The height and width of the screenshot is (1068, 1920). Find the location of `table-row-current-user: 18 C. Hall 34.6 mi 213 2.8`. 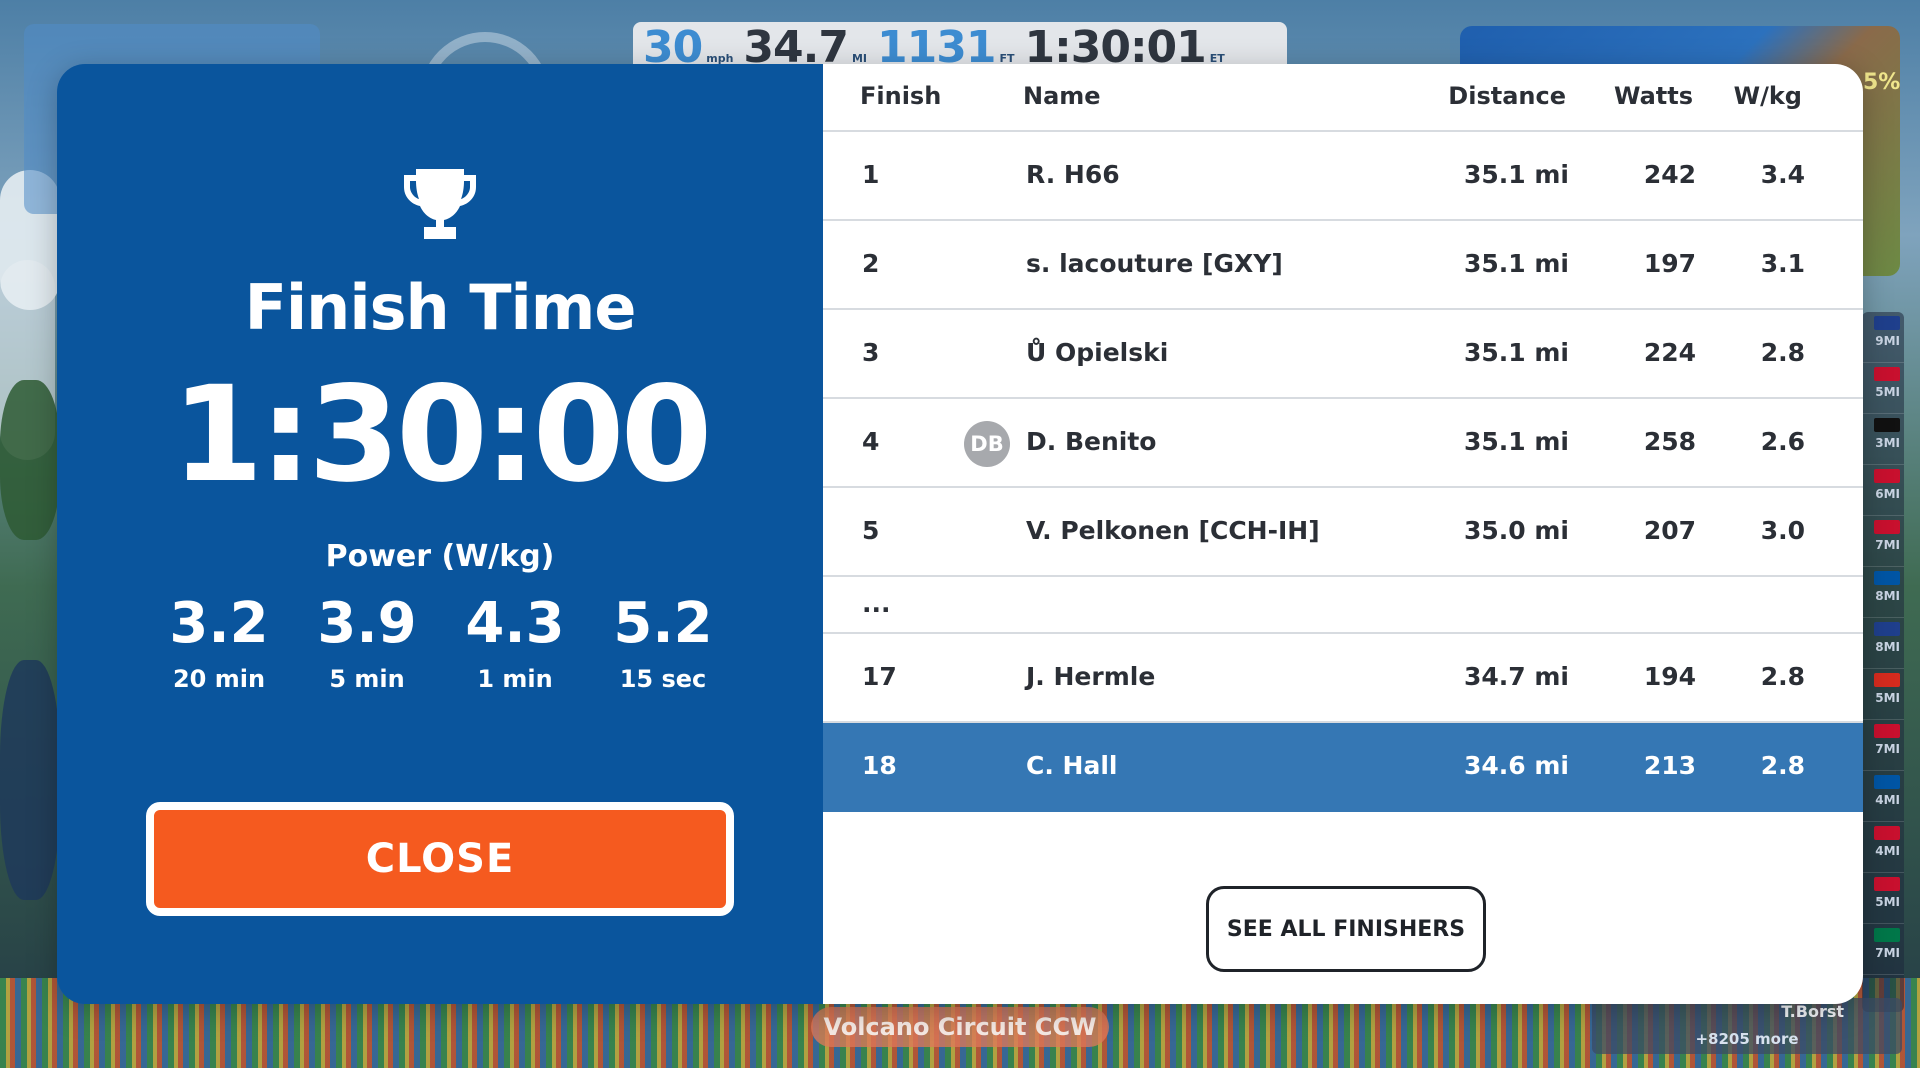

table-row-current-user: 18 C. Hall 34.6 mi 213 2.8 is located at coordinates (1343, 767).